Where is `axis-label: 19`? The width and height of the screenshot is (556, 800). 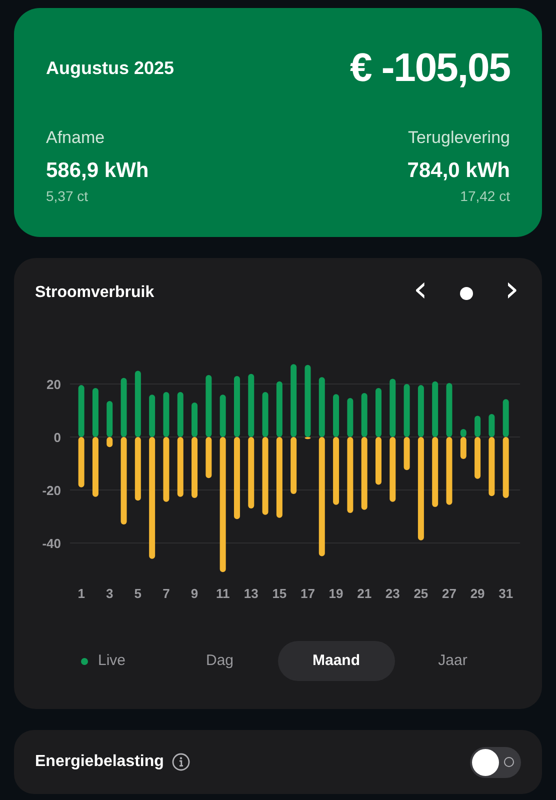
axis-label: 19 is located at coordinates (336, 593).